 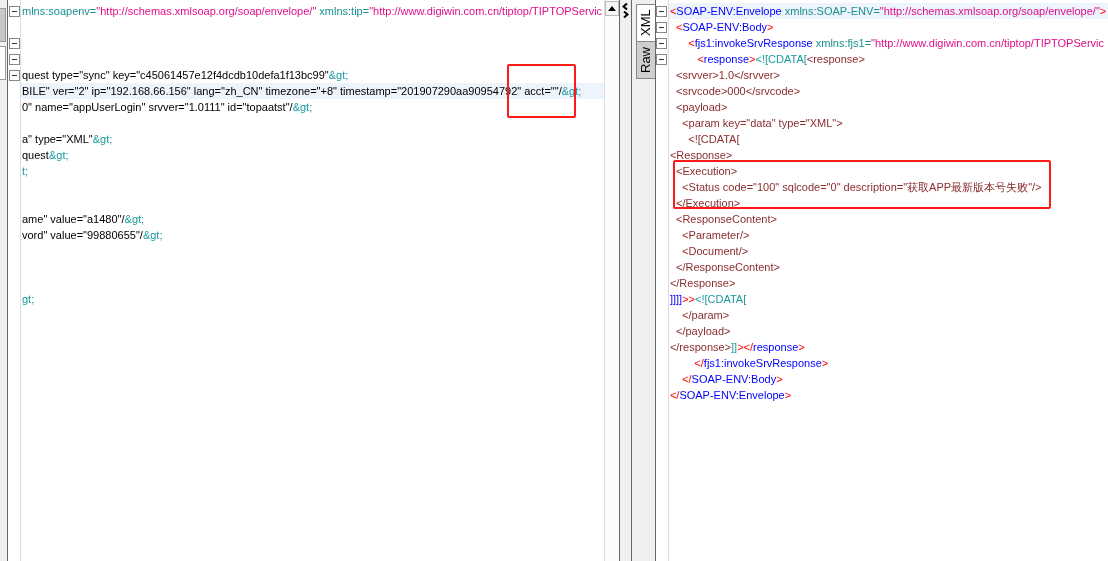 What do you see at coordinates (82, 235) in the screenshot?
I see `code-text: vord" value="99880655"/` at bounding box center [82, 235].